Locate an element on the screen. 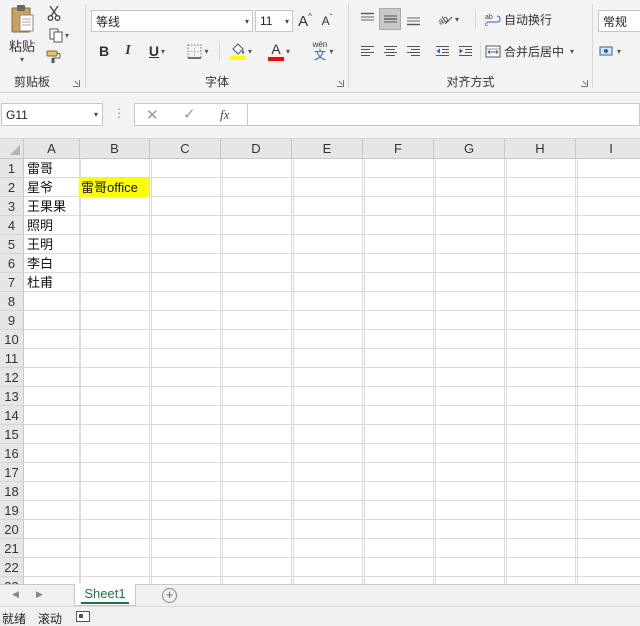  clipboard-icon is located at coordinates (22, 19).